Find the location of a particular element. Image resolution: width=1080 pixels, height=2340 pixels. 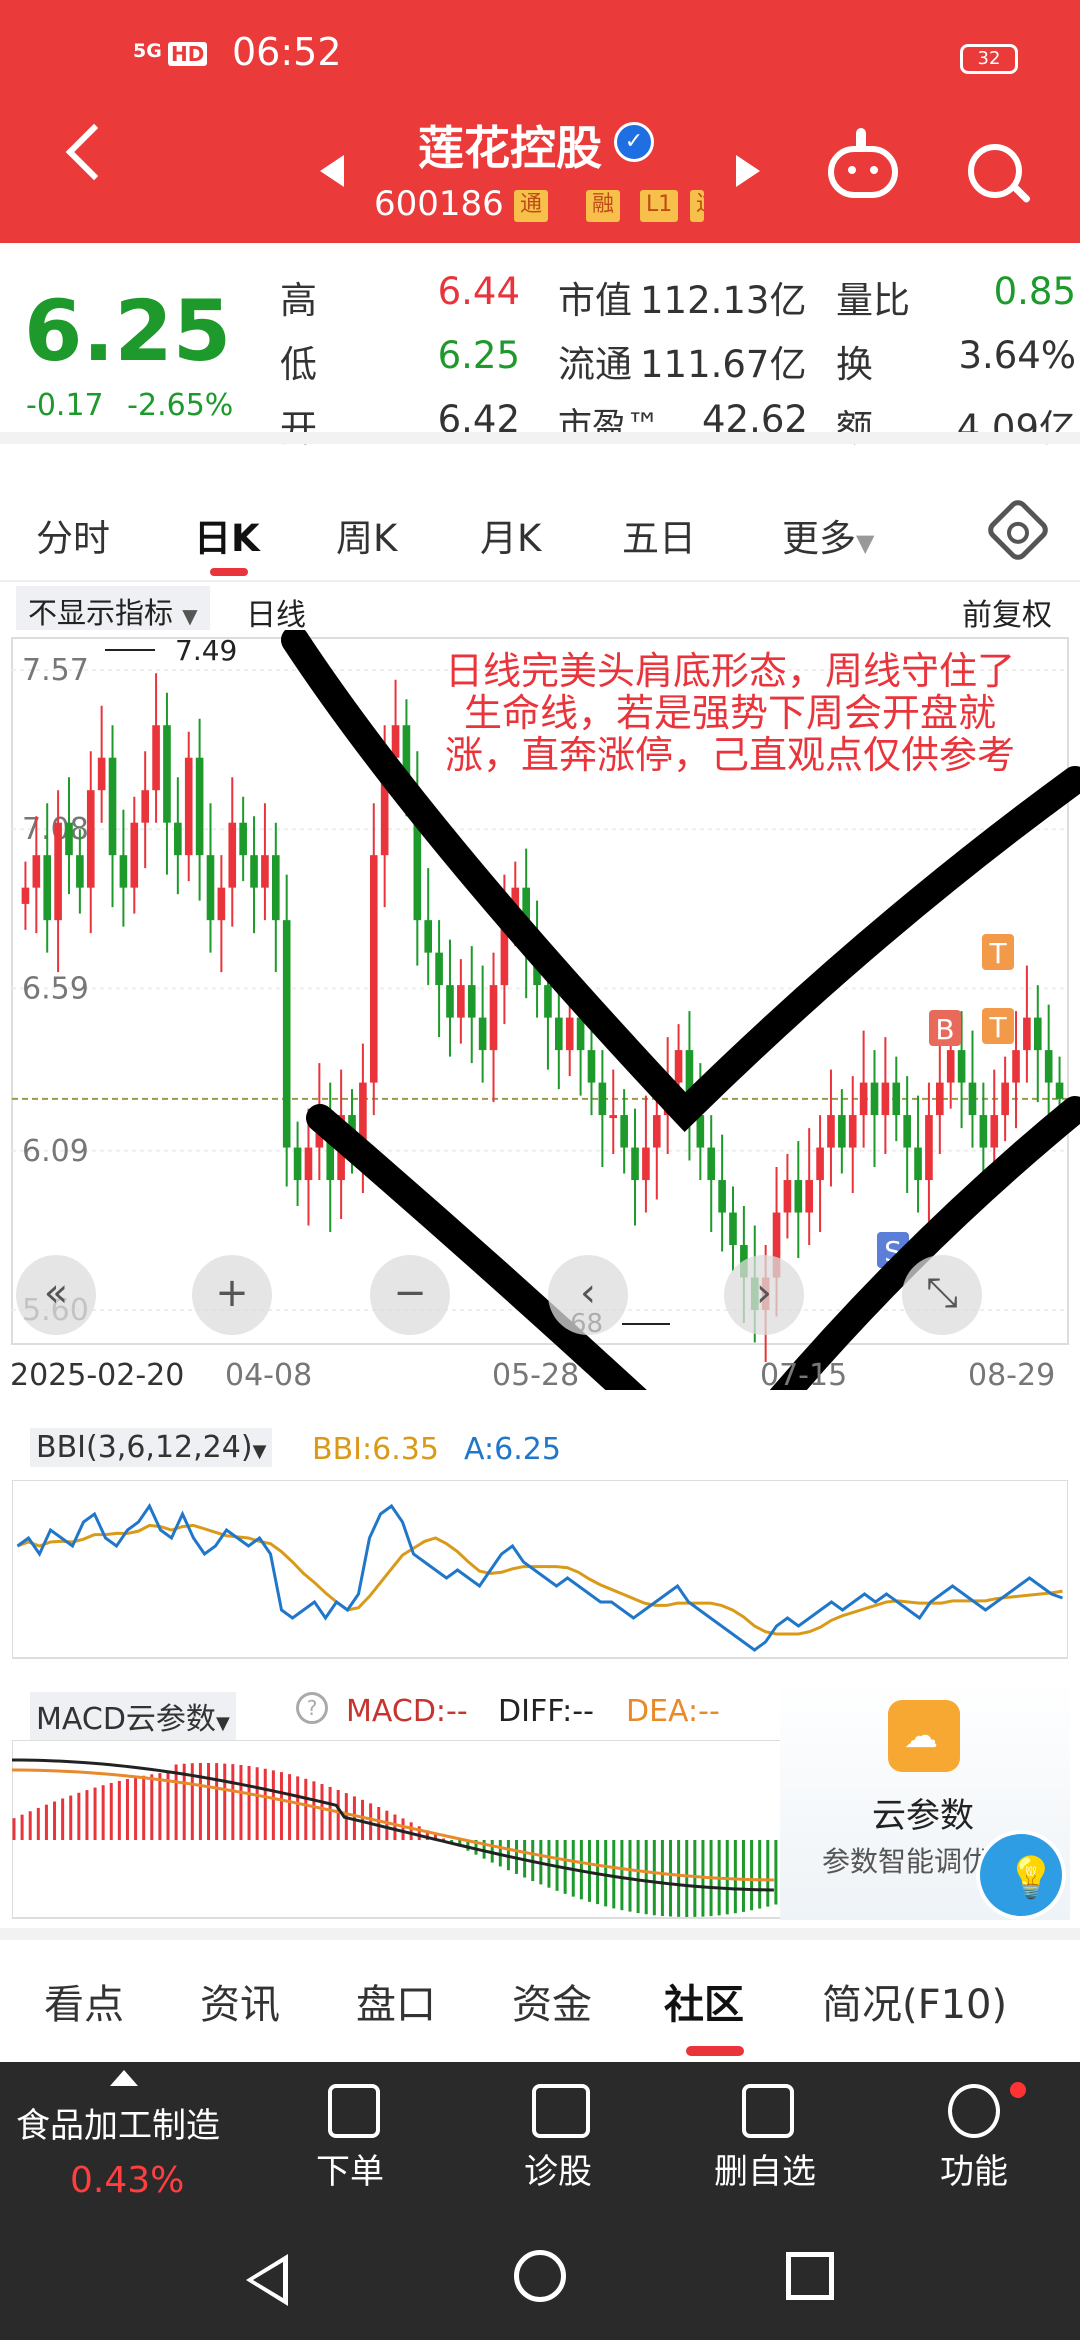

next-stock-icon is located at coordinates (748, 171).